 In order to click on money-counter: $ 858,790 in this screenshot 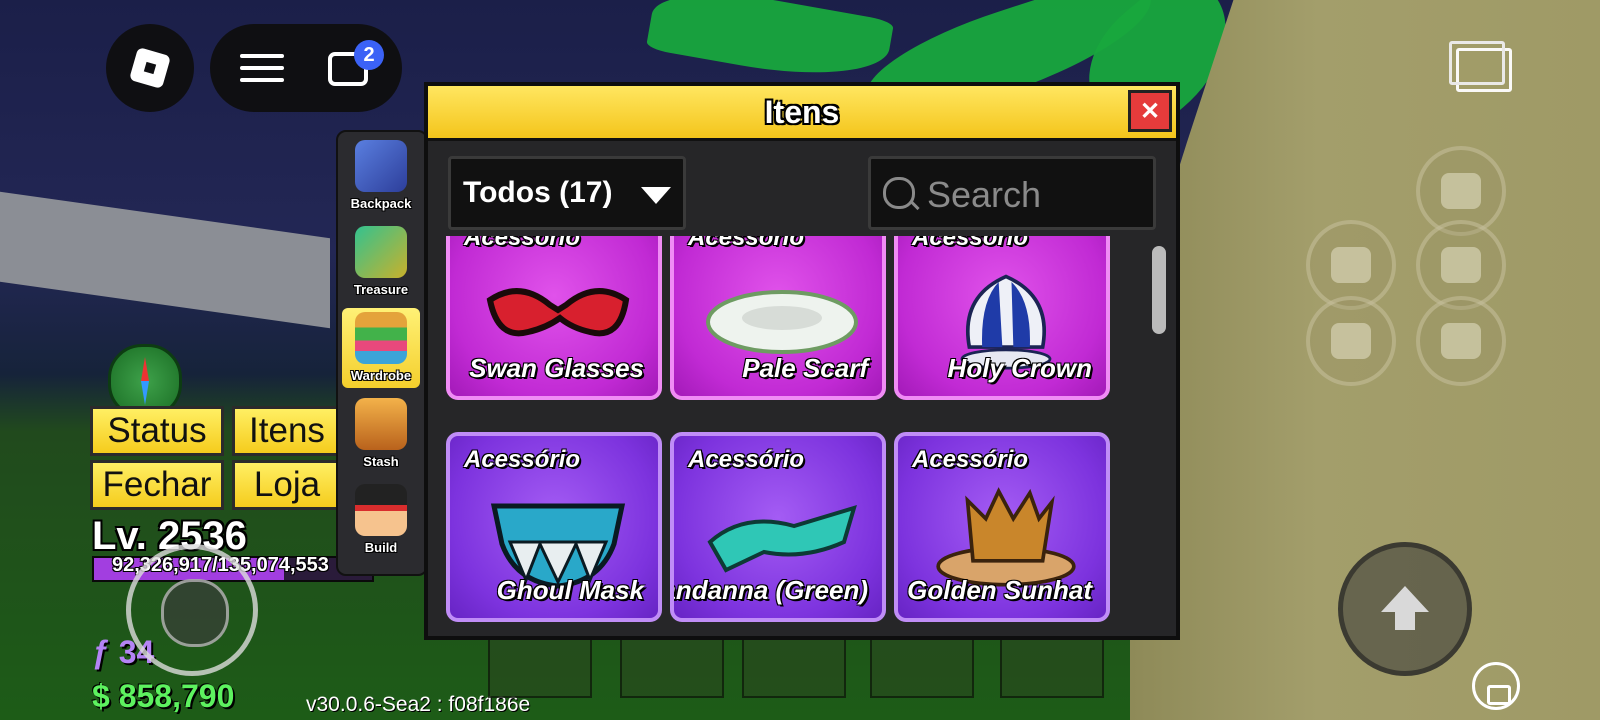, I will do `click(163, 696)`.